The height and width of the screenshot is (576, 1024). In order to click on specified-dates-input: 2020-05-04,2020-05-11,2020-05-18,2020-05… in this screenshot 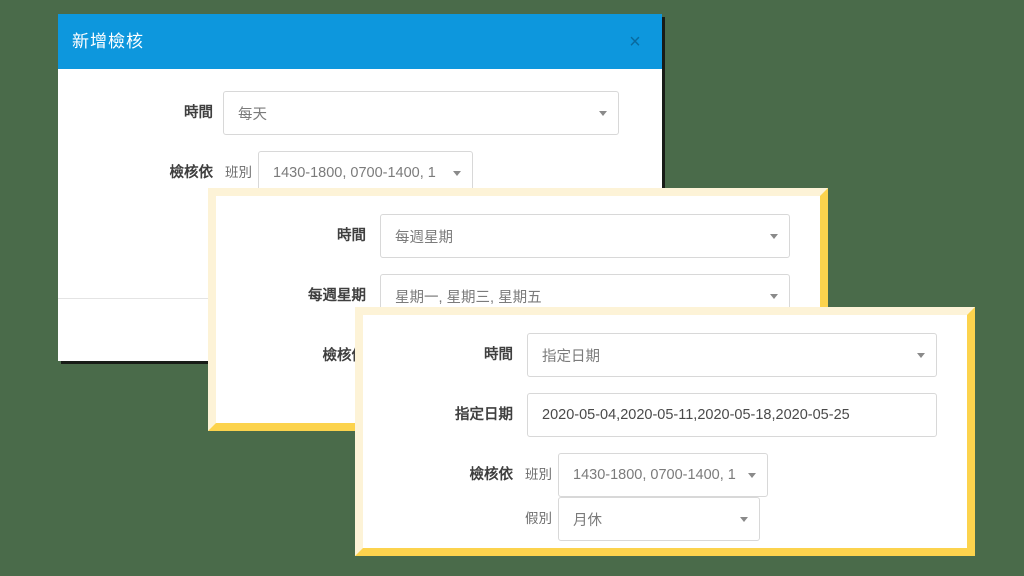, I will do `click(732, 415)`.